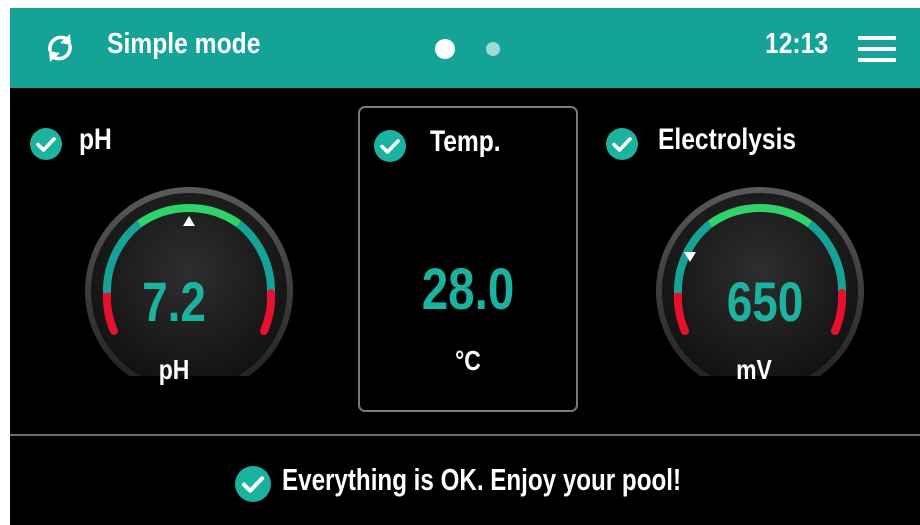  What do you see at coordinates (184, 143) in the screenshot?
I see `ph-header: pH` at bounding box center [184, 143].